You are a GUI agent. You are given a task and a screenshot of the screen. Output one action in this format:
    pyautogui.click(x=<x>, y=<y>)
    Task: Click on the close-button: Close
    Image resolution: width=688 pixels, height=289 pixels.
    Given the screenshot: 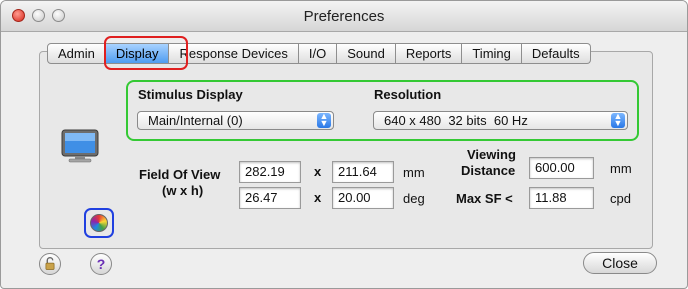 What is the action you would take?
    pyautogui.click(x=620, y=263)
    